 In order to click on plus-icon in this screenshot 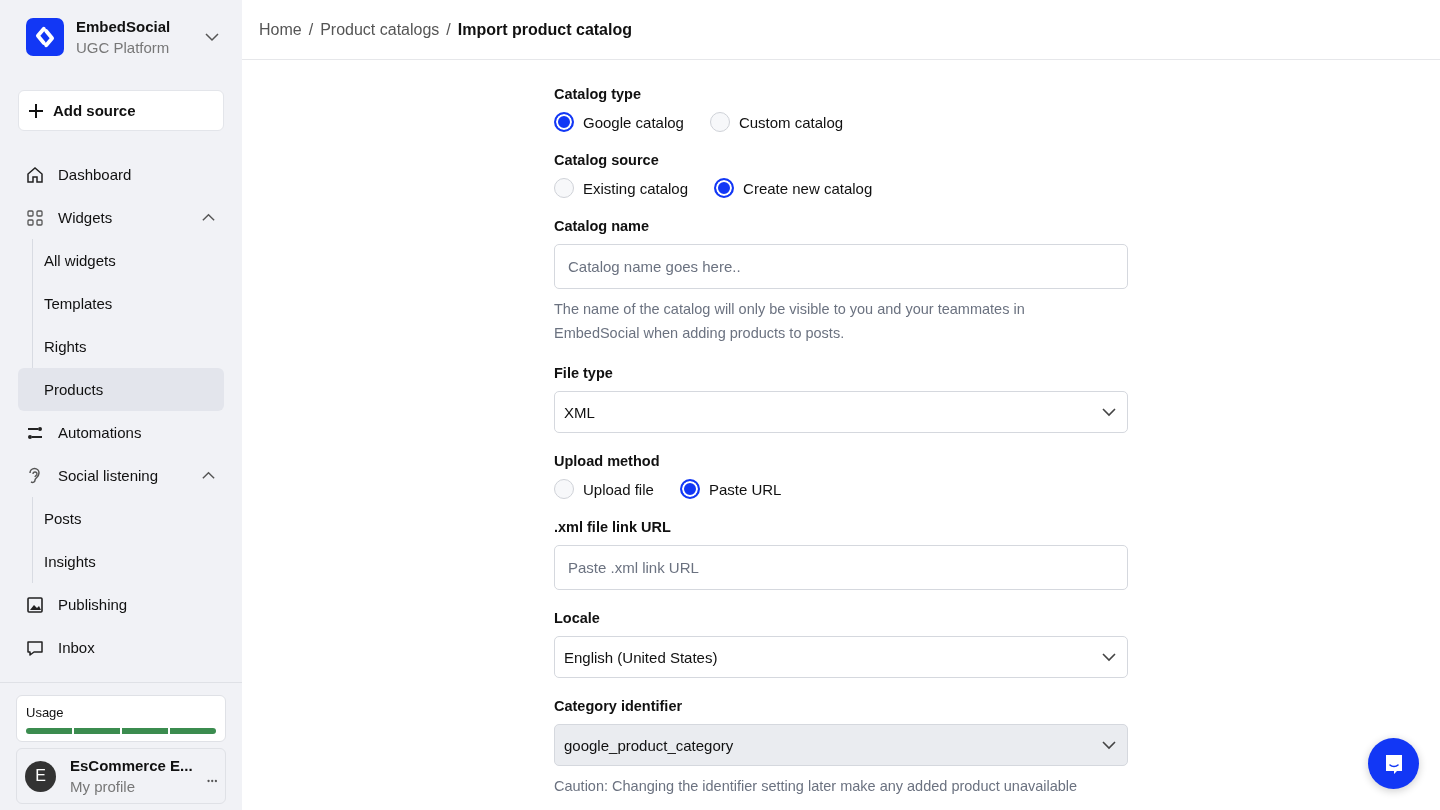, I will do `click(36, 110)`.